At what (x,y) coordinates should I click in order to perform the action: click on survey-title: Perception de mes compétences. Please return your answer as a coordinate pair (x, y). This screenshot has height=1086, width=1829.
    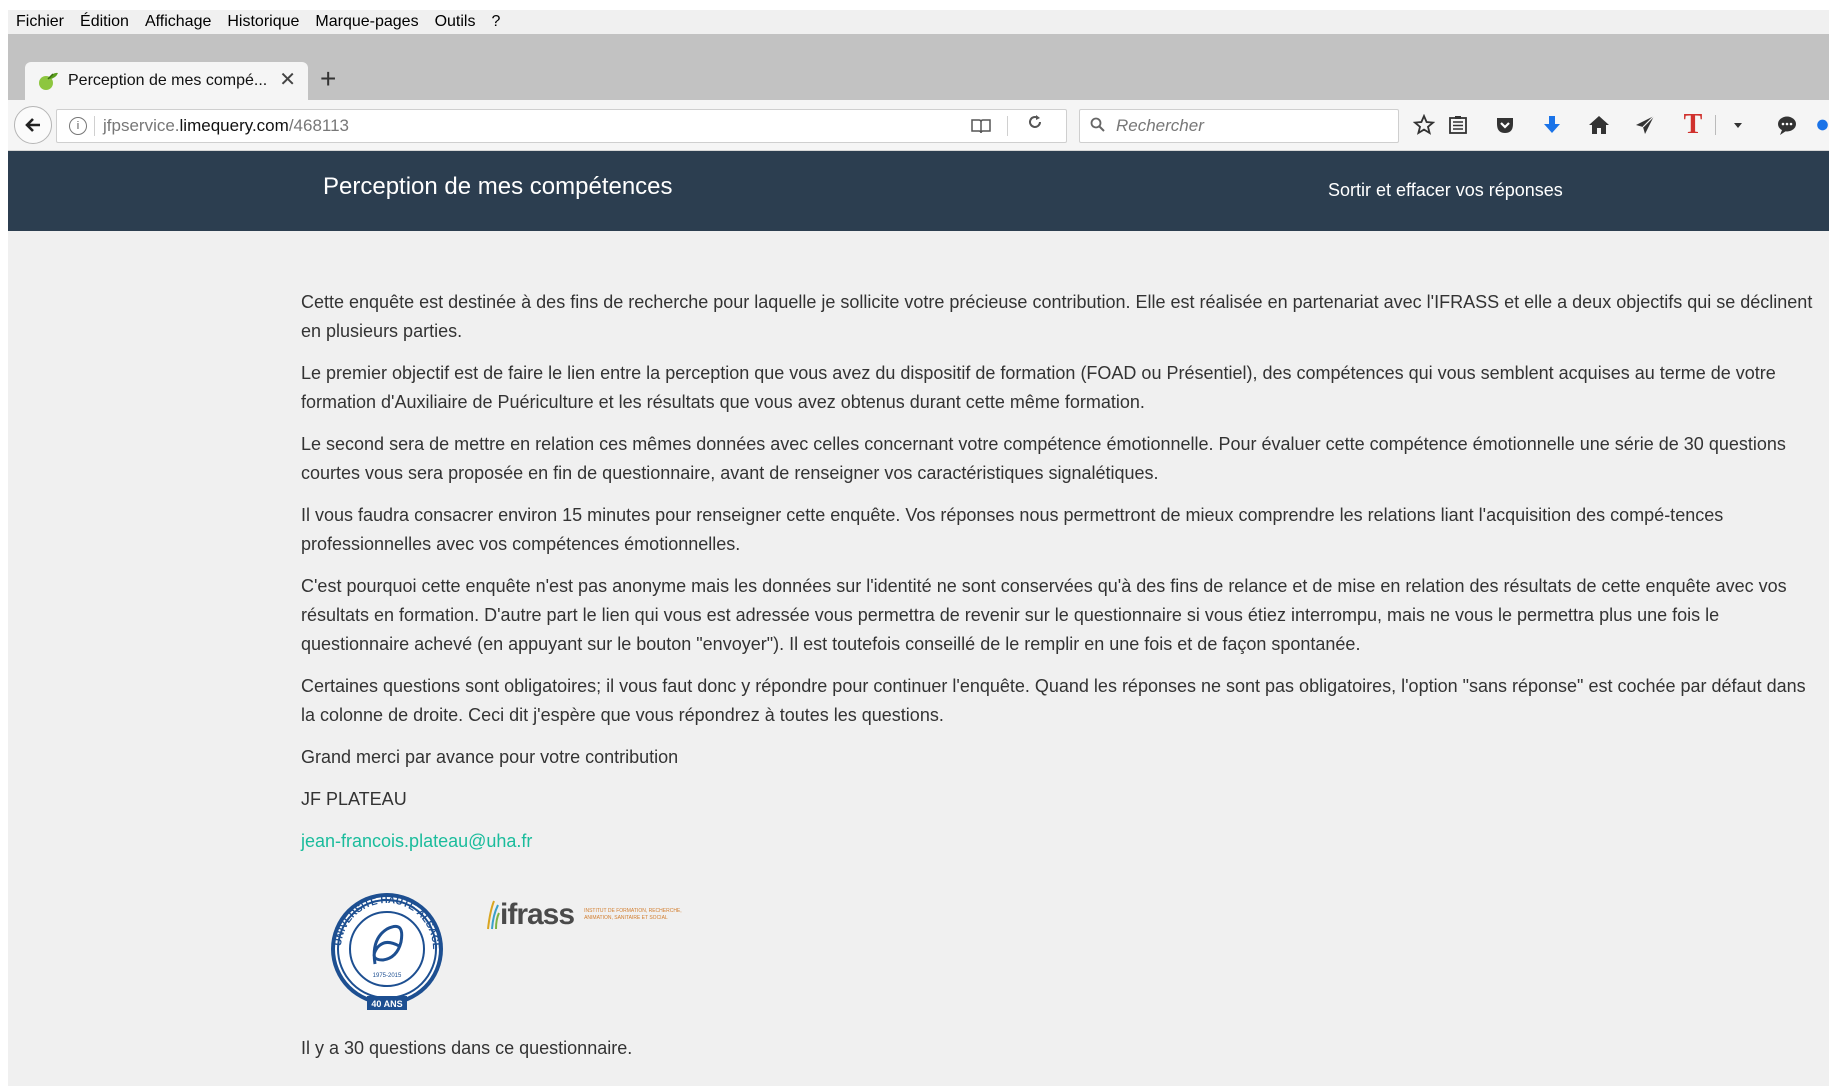
    Looking at the image, I should click on (498, 186).